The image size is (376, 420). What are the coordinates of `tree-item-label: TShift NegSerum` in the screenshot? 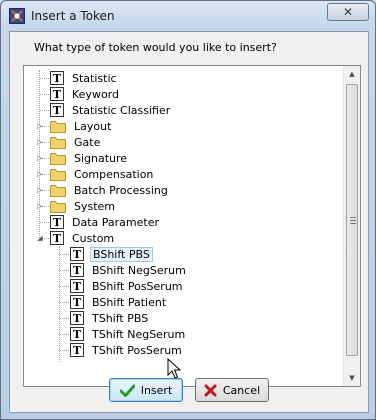 It's located at (139, 334).